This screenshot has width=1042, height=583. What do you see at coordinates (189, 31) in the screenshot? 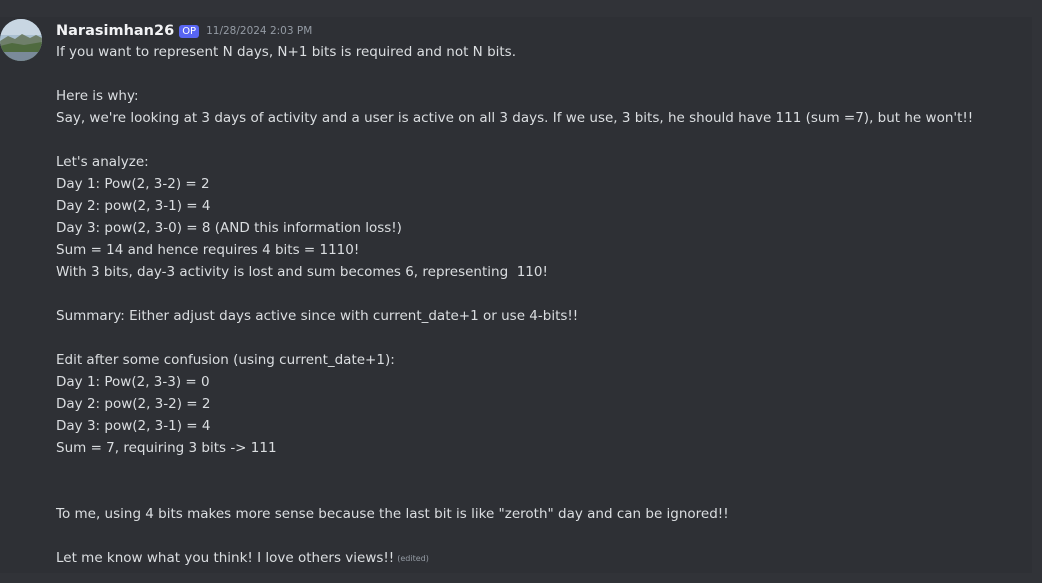
I see `op-badge: OP` at bounding box center [189, 31].